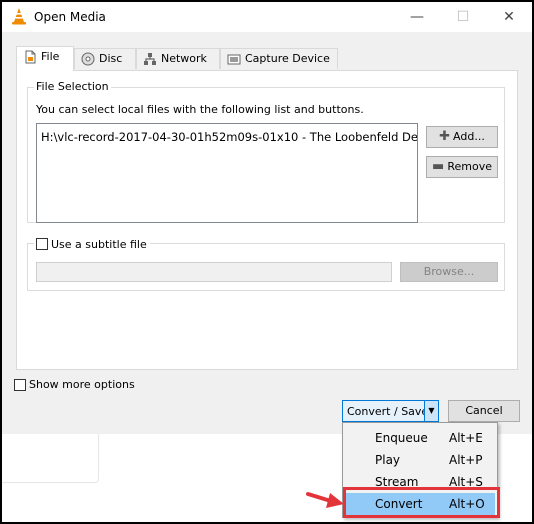  Describe the element at coordinates (420, 482) in the screenshot. I see `menu-item-stream: Stream Alt+S` at that location.